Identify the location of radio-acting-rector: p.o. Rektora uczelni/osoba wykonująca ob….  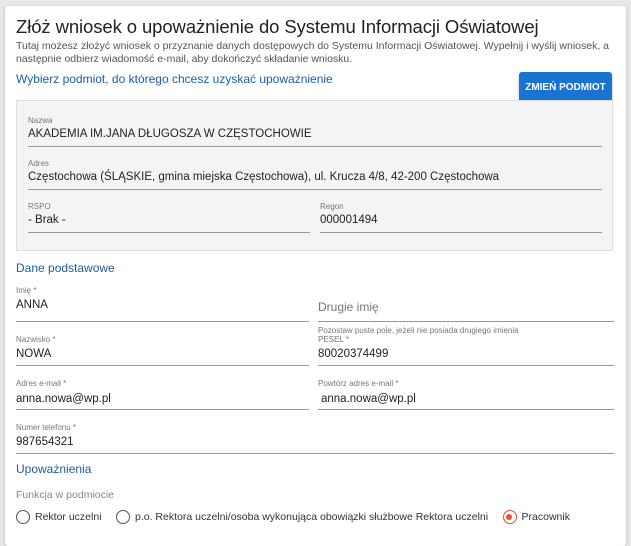
(301, 517).